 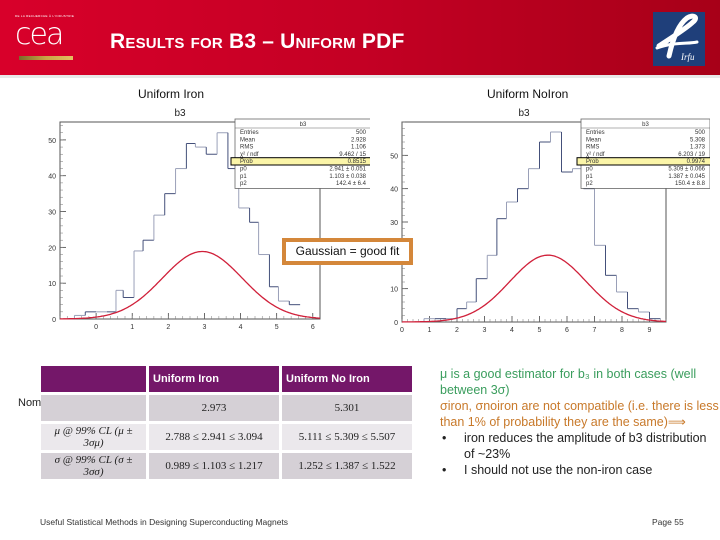 What do you see at coordinates (686, 177) in the screenshot?
I see `stats-value: 1.387 ± 0.045` at bounding box center [686, 177].